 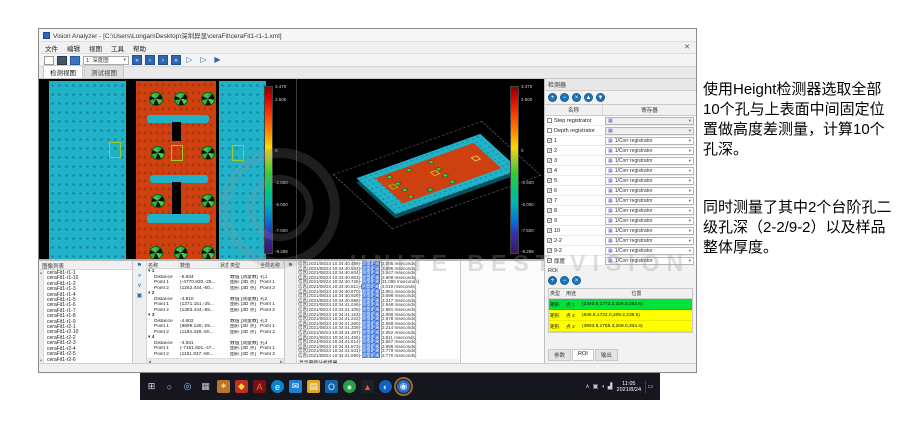 I want to click on roi-row: 矩形点 2 (3903.8,1755.3,209.0,334.4), so click(x=620, y=326).